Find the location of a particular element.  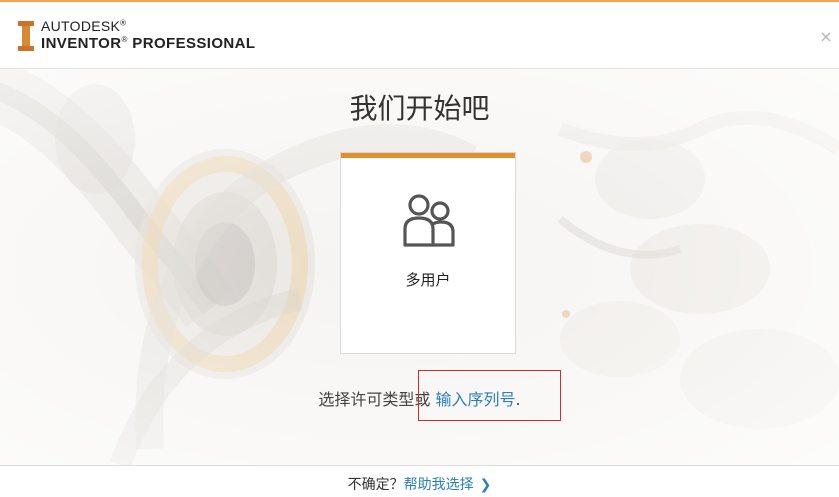

enter-serial-link: 输入序列号 is located at coordinates (475, 399).